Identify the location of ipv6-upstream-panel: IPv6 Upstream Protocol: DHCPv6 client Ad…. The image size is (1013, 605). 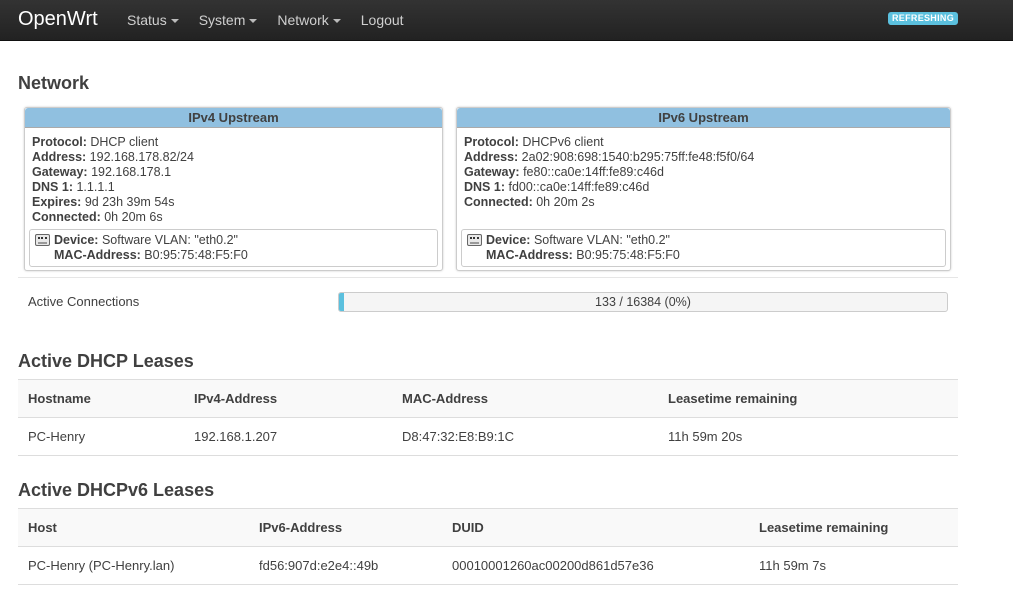
(703, 189).